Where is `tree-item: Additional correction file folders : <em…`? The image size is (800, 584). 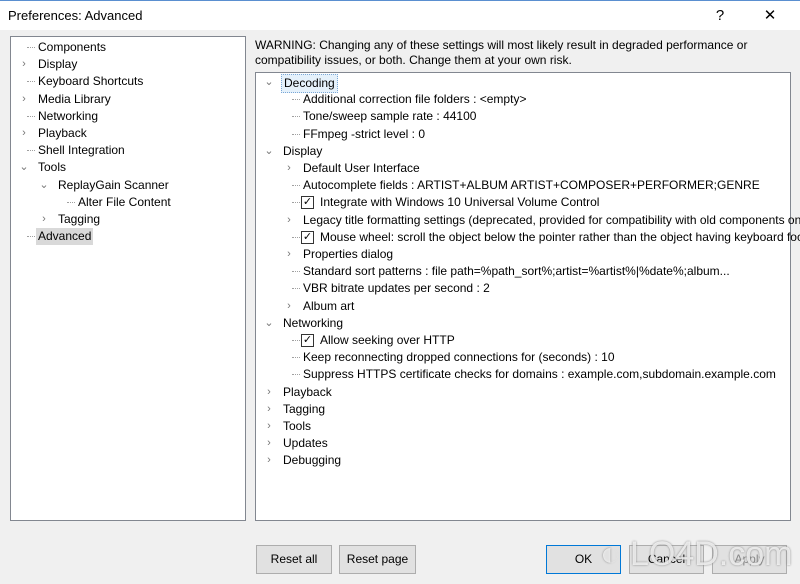 tree-item: Additional correction file folders : <em… is located at coordinates (523, 99).